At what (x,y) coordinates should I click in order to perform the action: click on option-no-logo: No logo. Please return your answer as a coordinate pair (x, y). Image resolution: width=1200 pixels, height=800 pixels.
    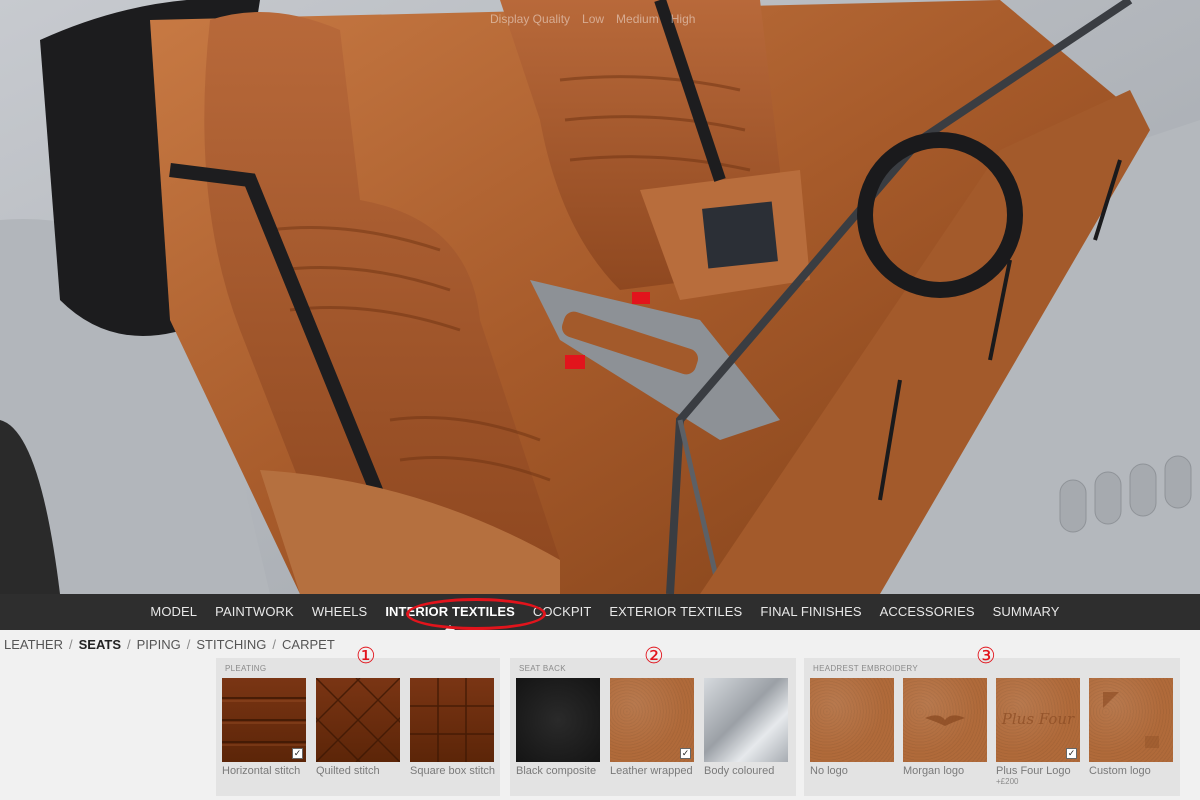
    Looking at the image, I should click on (852, 732).